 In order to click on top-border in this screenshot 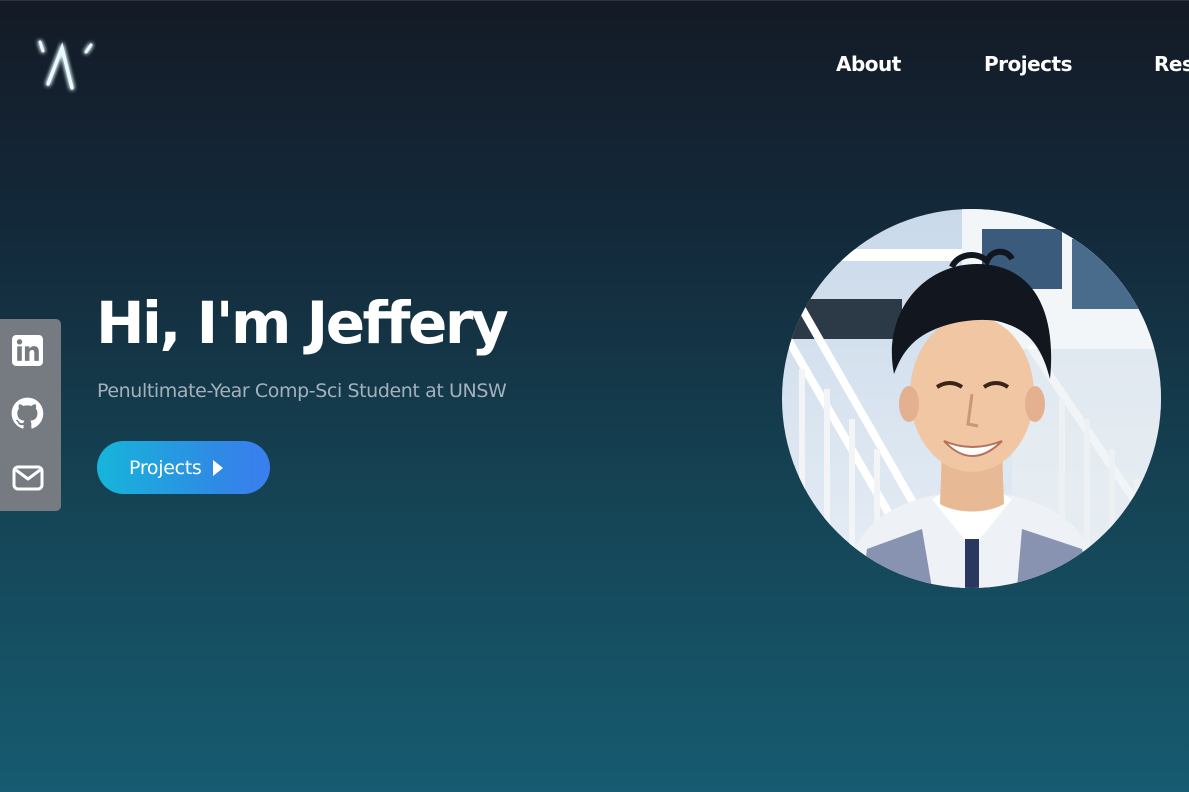, I will do `click(594, 0)`.